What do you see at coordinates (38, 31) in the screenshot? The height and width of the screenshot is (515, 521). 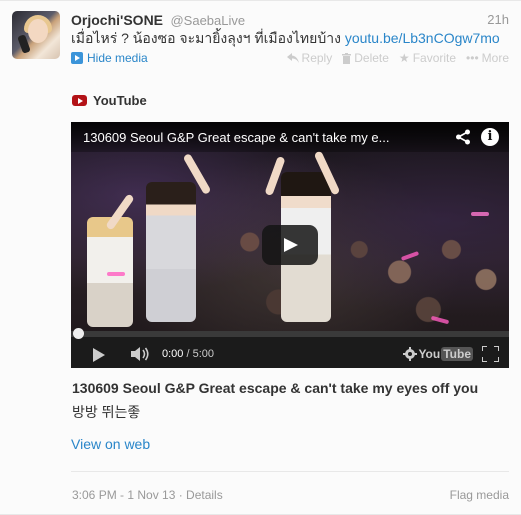 I see `avatar-face` at bounding box center [38, 31].